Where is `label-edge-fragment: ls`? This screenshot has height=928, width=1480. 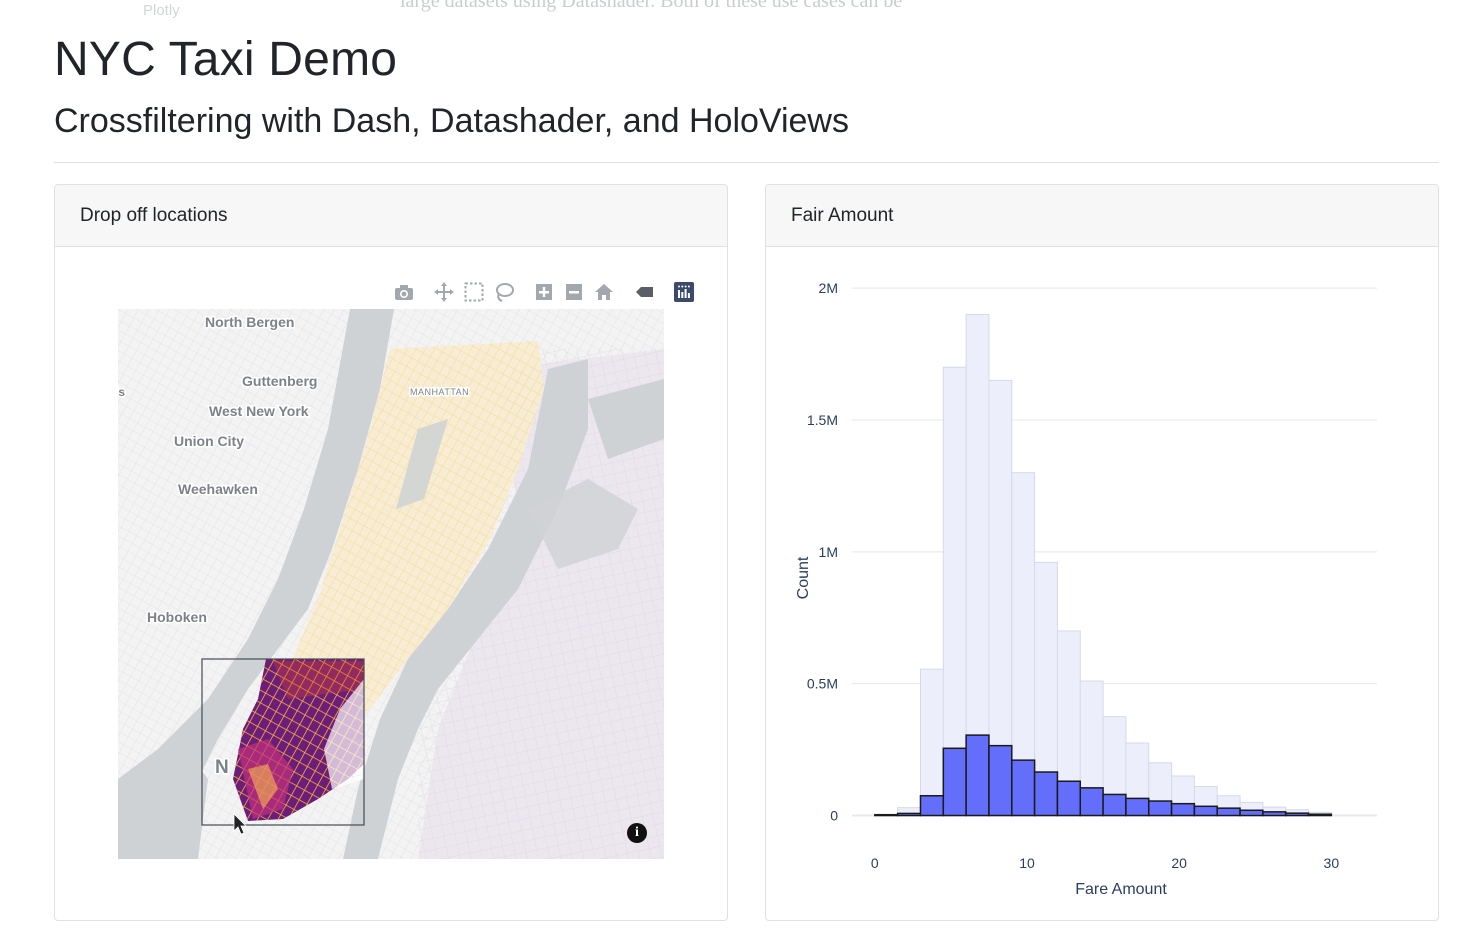 label-edge-fragment: ls is located at coordinates (121, 392).